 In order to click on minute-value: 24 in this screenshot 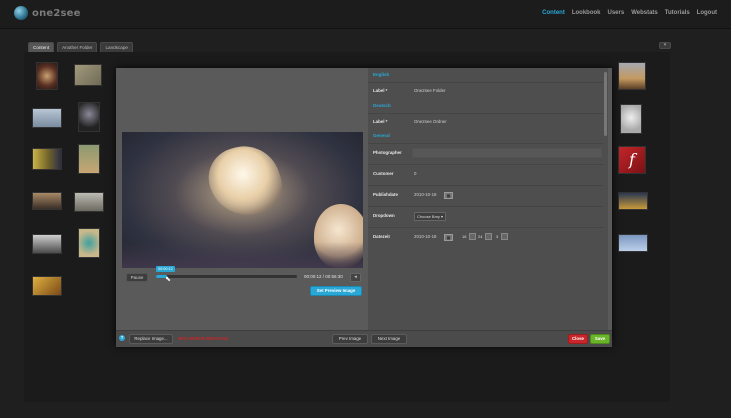, I will do `click(480, 236)`.